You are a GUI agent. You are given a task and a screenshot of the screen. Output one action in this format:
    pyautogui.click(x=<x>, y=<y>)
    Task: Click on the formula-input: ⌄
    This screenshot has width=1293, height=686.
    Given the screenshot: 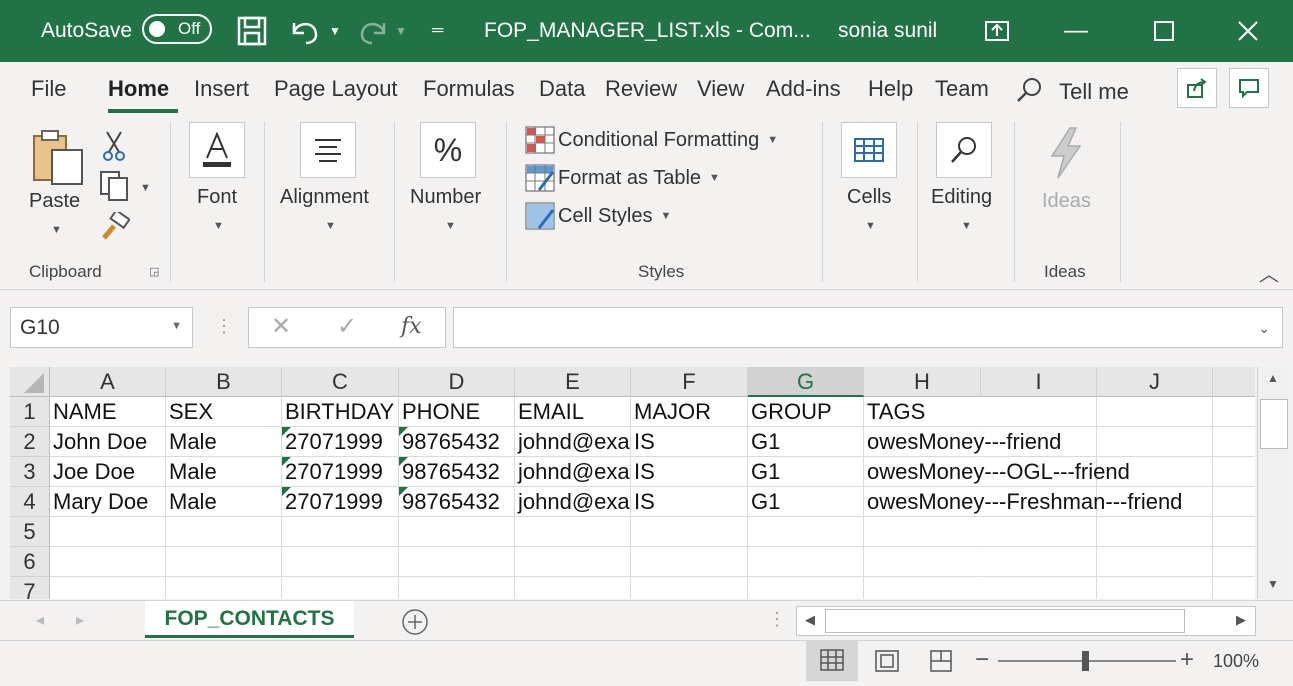 What is the action you would take?
    pyautogui.click(x=868, y=327)
    